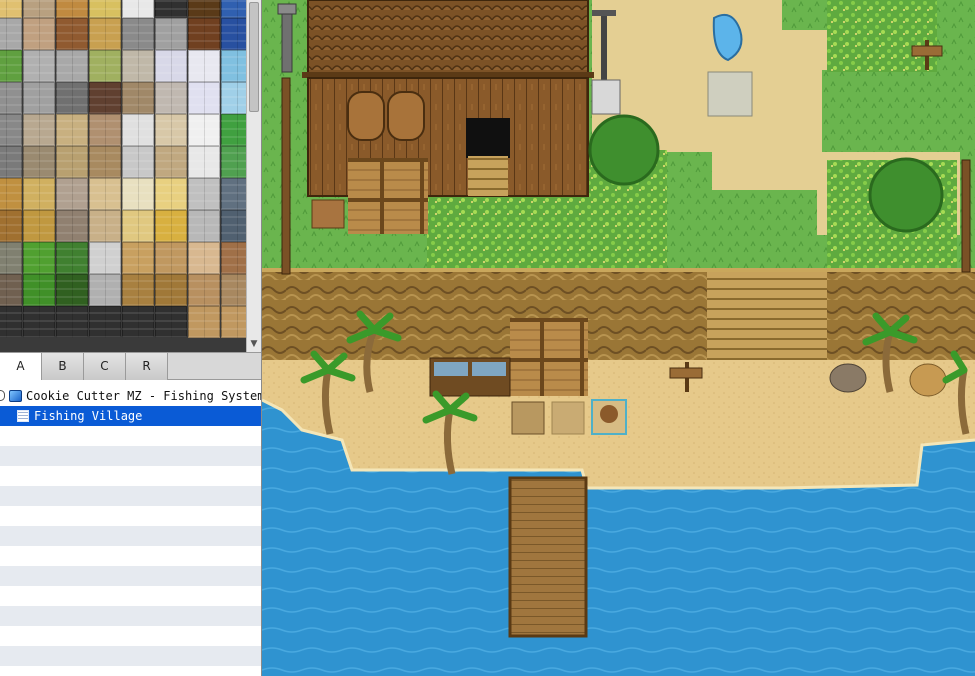 Image resolution: width=975 pixels, height=676 pixels. I want to click on event-tile, so click(568, 418).